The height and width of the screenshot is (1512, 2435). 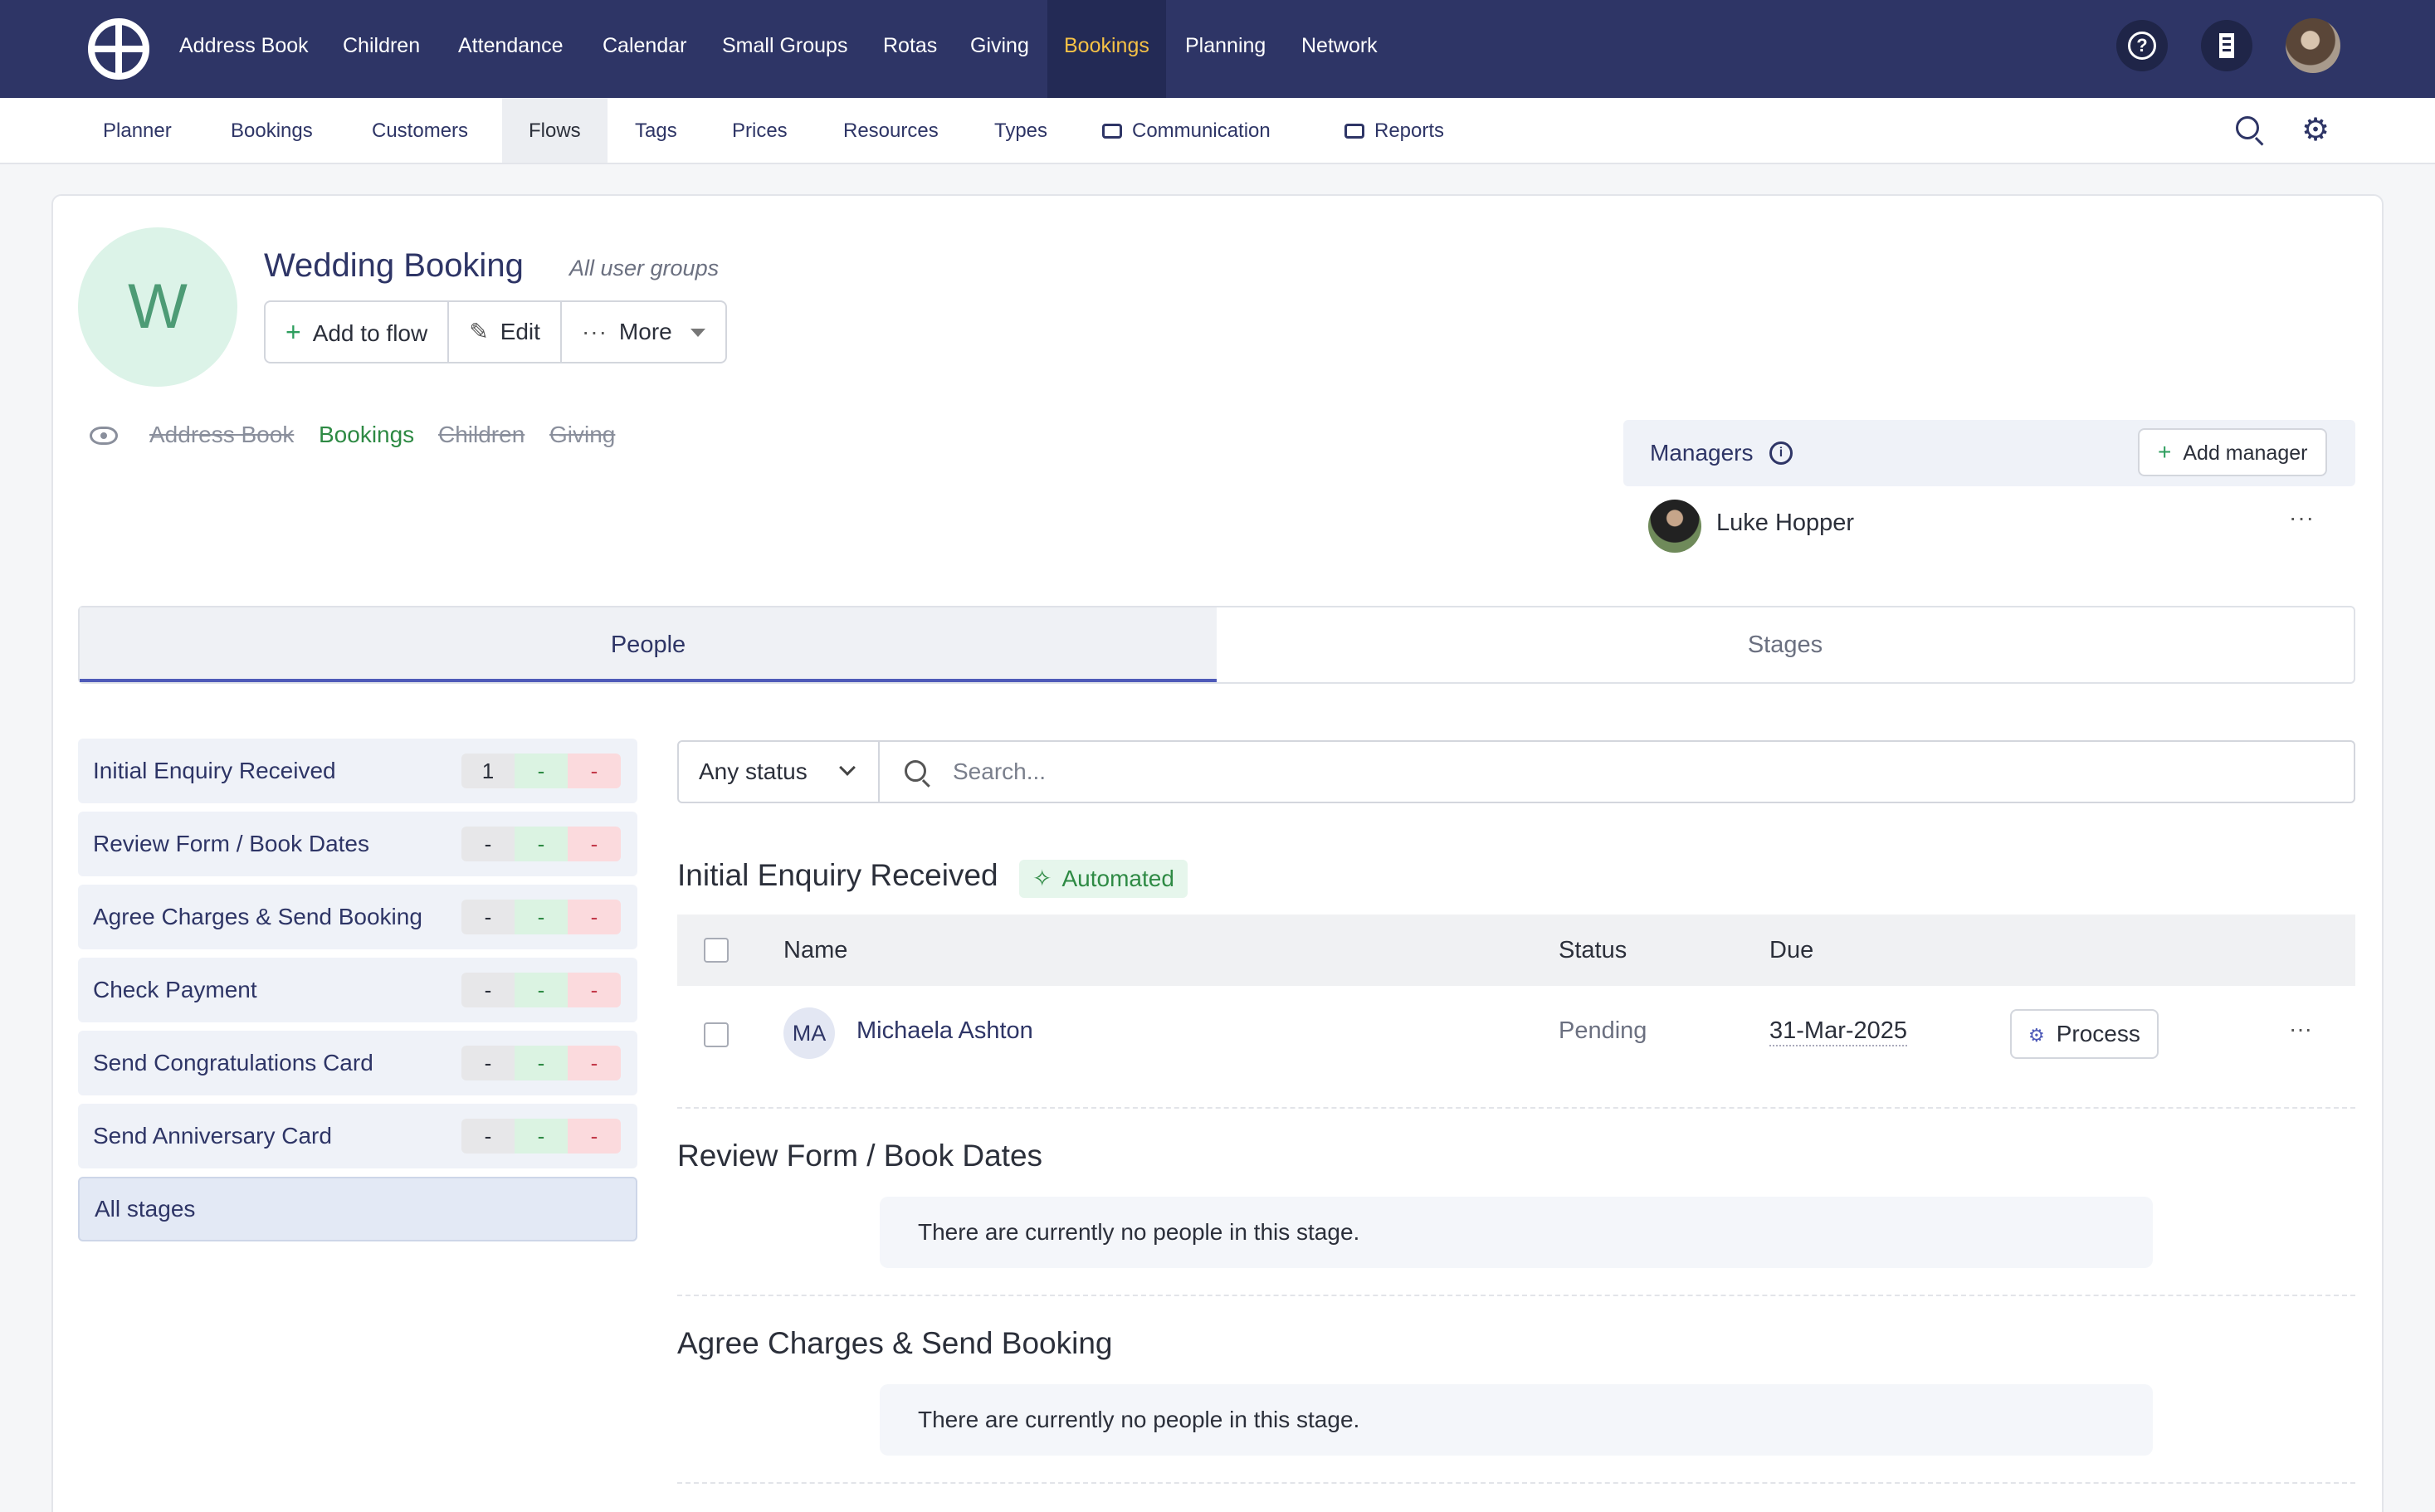 I want to click on cog-icon: ⚙, so click(x=2037, y=1035).